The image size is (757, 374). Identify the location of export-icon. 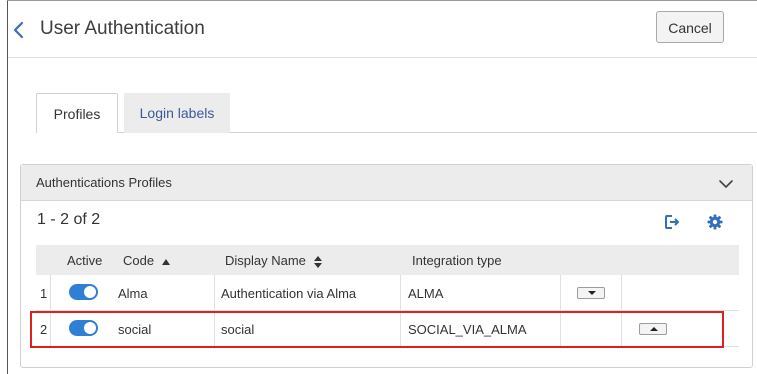
(672, 222).